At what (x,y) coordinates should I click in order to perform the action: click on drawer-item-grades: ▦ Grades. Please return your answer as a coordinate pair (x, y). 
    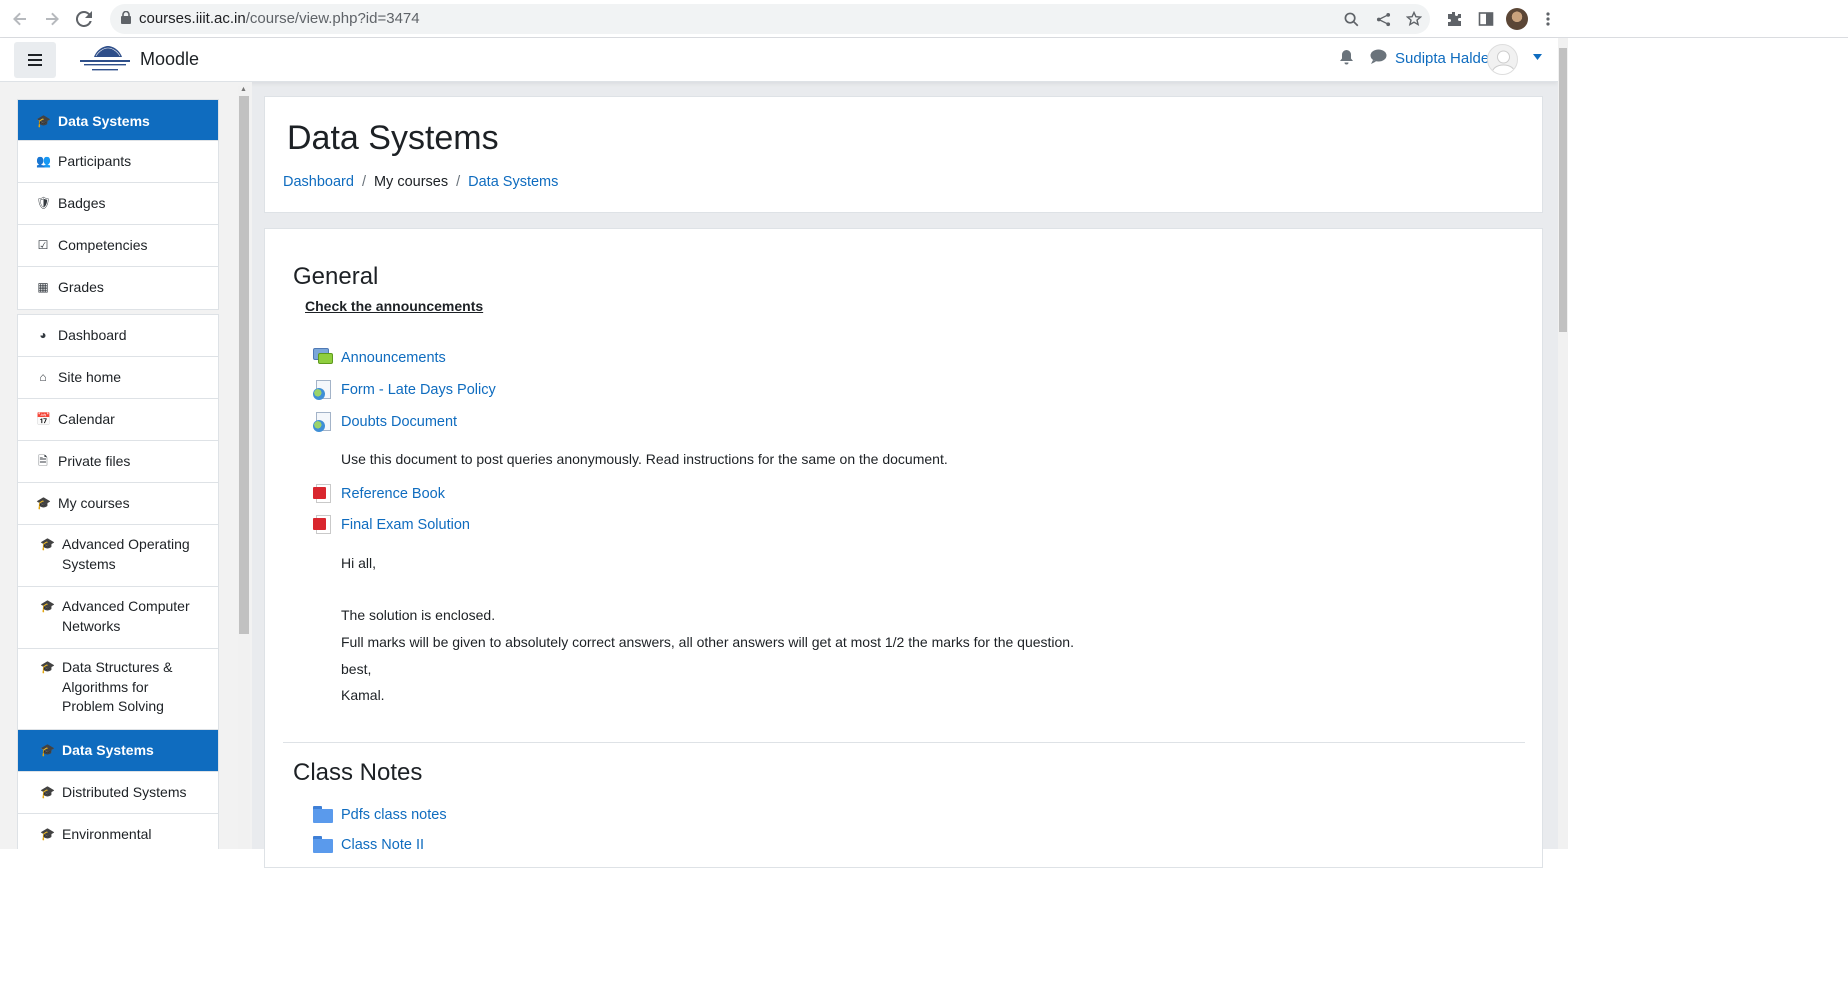
    Looking at the image, I should click on (118, 288).